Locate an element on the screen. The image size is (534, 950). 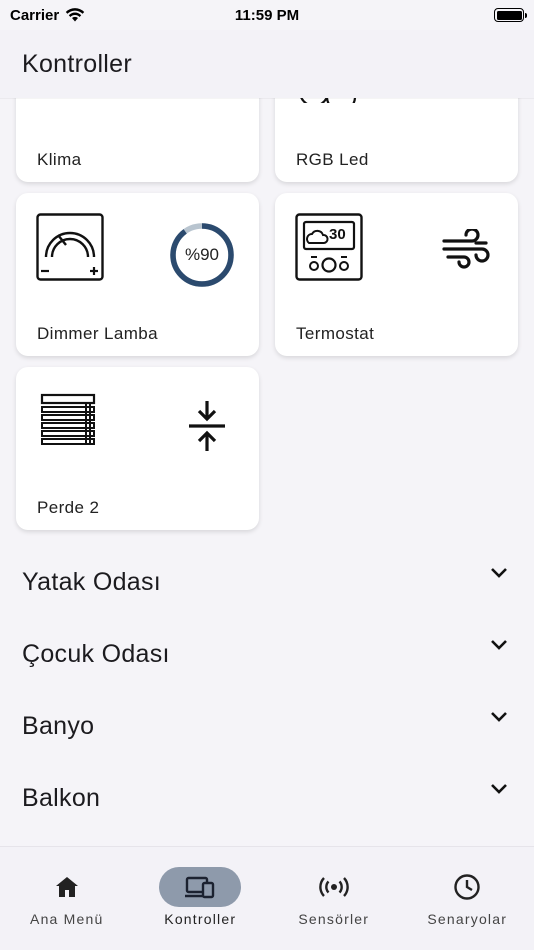
device-card-dimmer-lamba: %90 Dimmer Lamba is located at coordinates (137, 274).